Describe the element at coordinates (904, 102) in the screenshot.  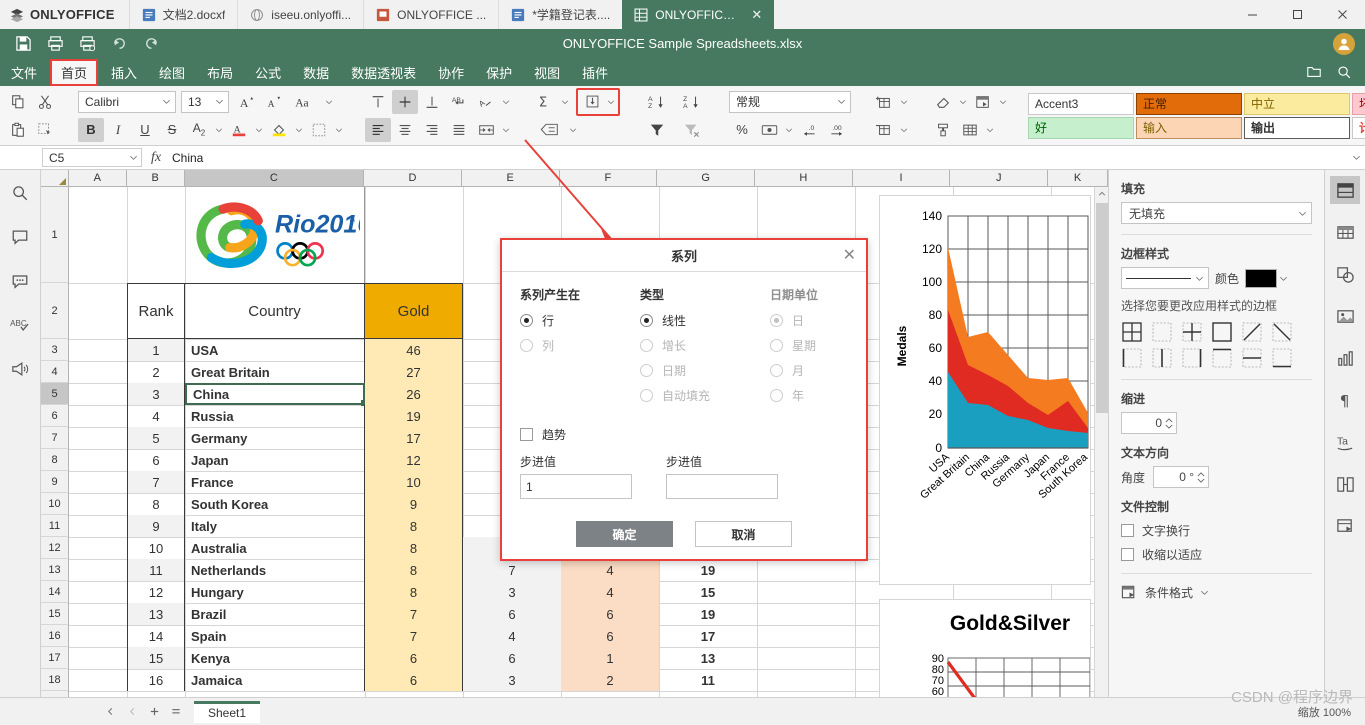
I see `insert-cells-caret` at that location.